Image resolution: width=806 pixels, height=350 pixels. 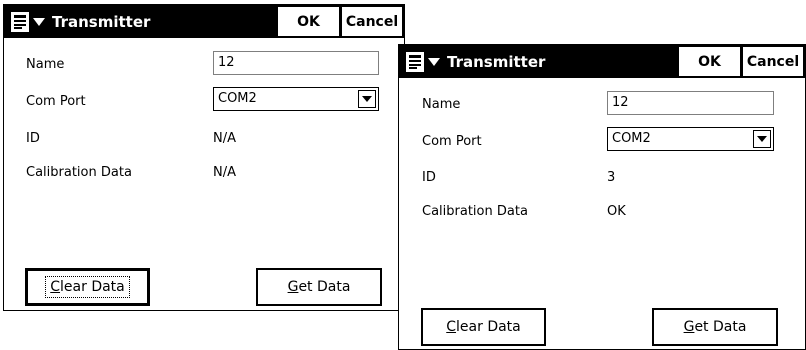 What do you see at coordinates (611, 177) in the screenshot?
I see `id-value: 3` at bounding box center [611, 177].